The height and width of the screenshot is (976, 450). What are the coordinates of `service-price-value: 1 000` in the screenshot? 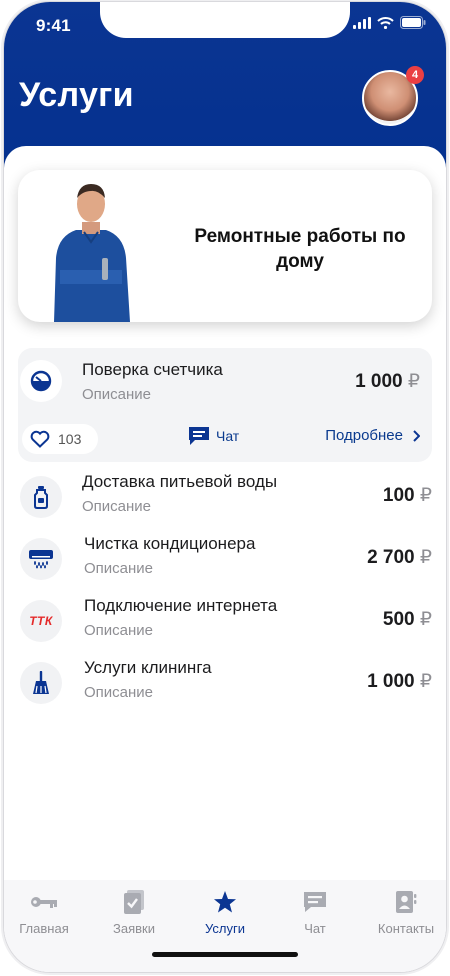 It's located at (391, 681).